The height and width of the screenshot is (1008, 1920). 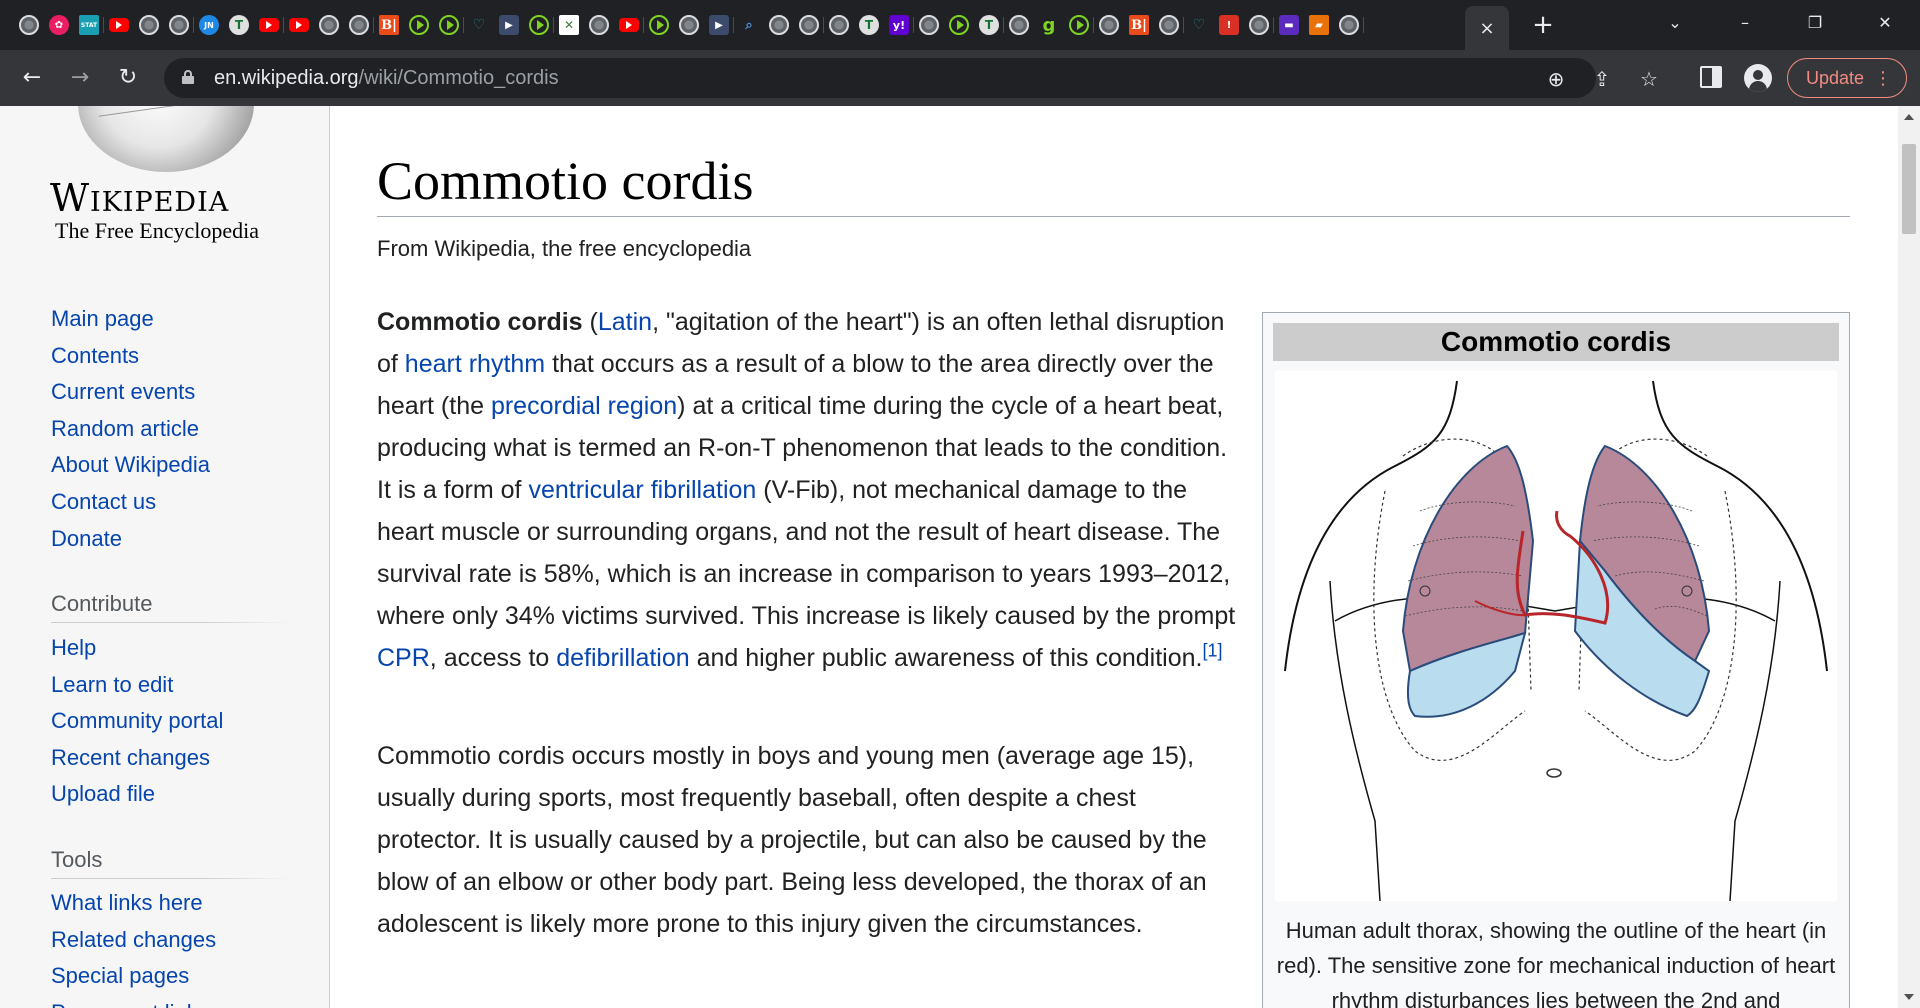 What do you see at coordinates (1885, 22) in the screenshot?
I see `close-window-icon: ✕` at bounding box center [1885, 22].